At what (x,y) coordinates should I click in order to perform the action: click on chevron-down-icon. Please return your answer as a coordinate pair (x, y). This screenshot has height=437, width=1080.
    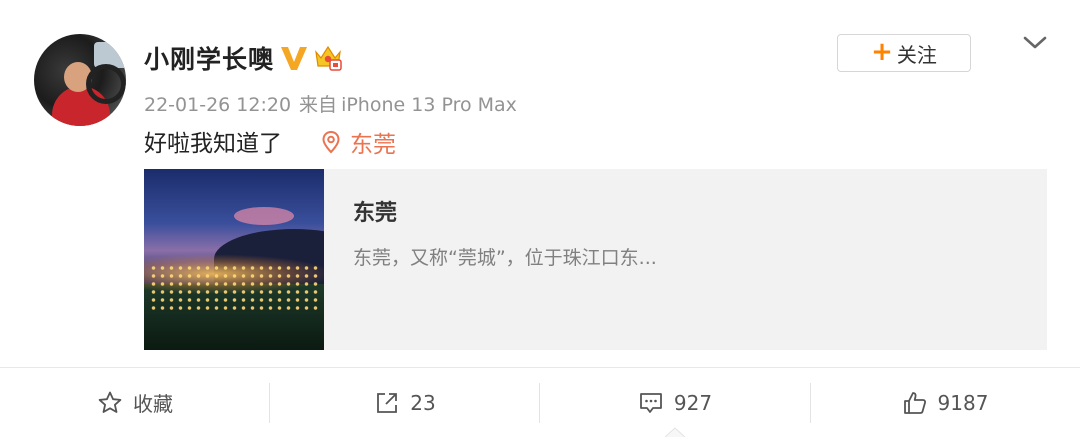
    Looking at the image, I should click on (1035, 43).